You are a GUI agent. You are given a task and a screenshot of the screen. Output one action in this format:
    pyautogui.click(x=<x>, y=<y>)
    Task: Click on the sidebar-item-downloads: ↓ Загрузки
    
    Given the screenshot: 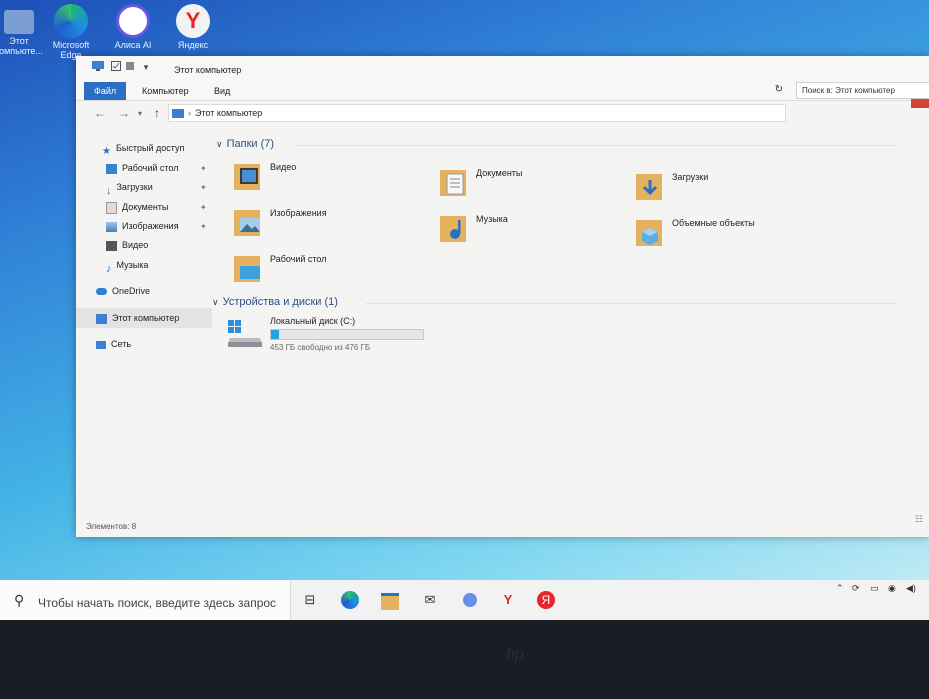 What is the action you would take?
    pyautogui.click(x=129, y=188)
    